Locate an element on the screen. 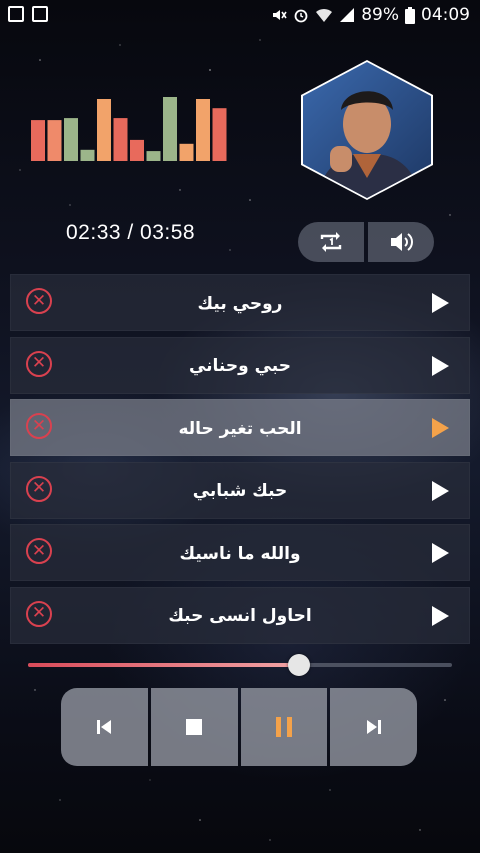 This screenshot has height=853, width=480. artist-avatar is located at coordinates (367, 130).